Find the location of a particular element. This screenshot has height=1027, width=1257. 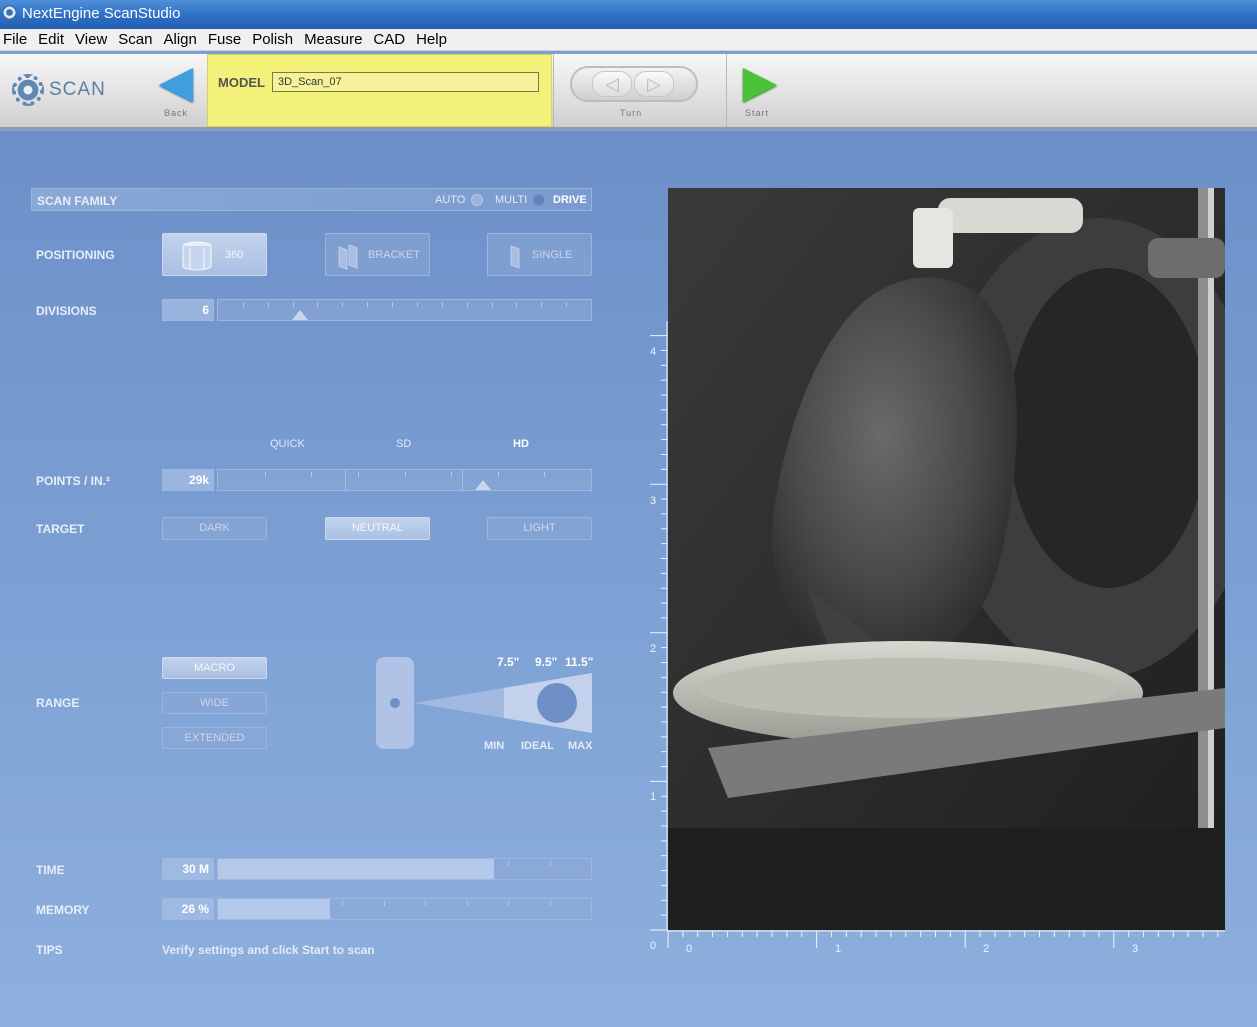

turn-left-button: ◁ is located at coordinates (612, 84).